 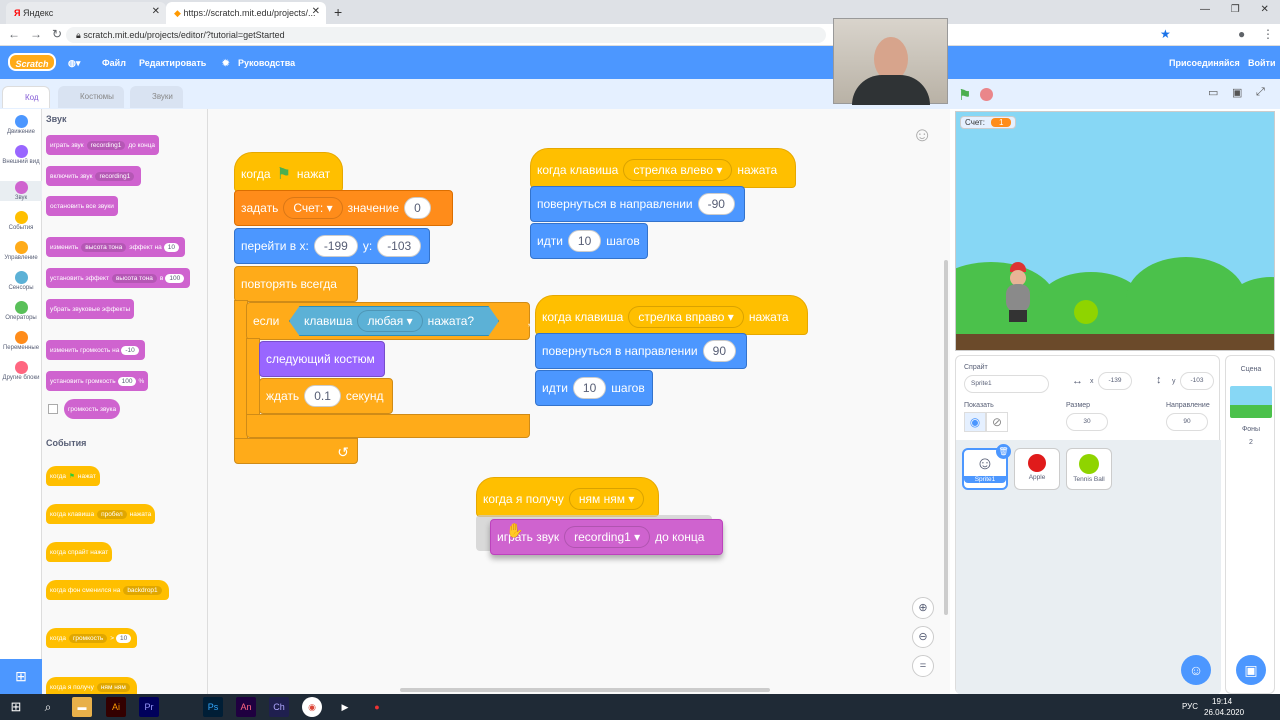 What do you see at coordinates (1190, 706) in the screenshot?
I see `language-indicator: РУС` at bounding box center [1190, 706].